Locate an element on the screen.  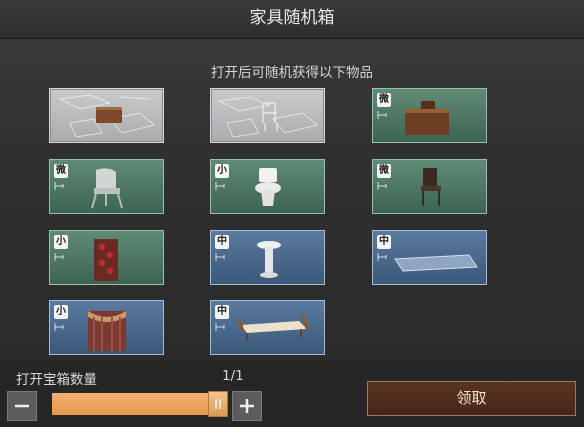
grip-icon is located at coordinates (218, 404).